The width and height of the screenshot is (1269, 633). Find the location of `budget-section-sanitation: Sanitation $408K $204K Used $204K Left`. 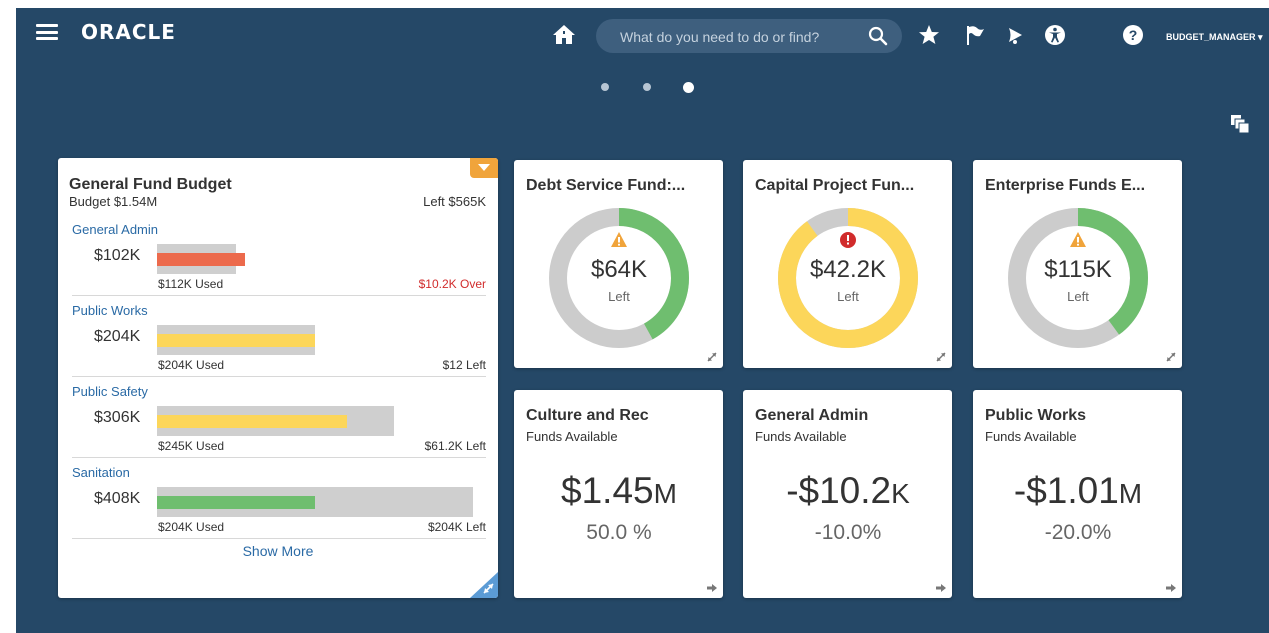

budget-section-sanitation: Sanitation $408K $204K Used $204K Left is located at coordinates (279, 505).